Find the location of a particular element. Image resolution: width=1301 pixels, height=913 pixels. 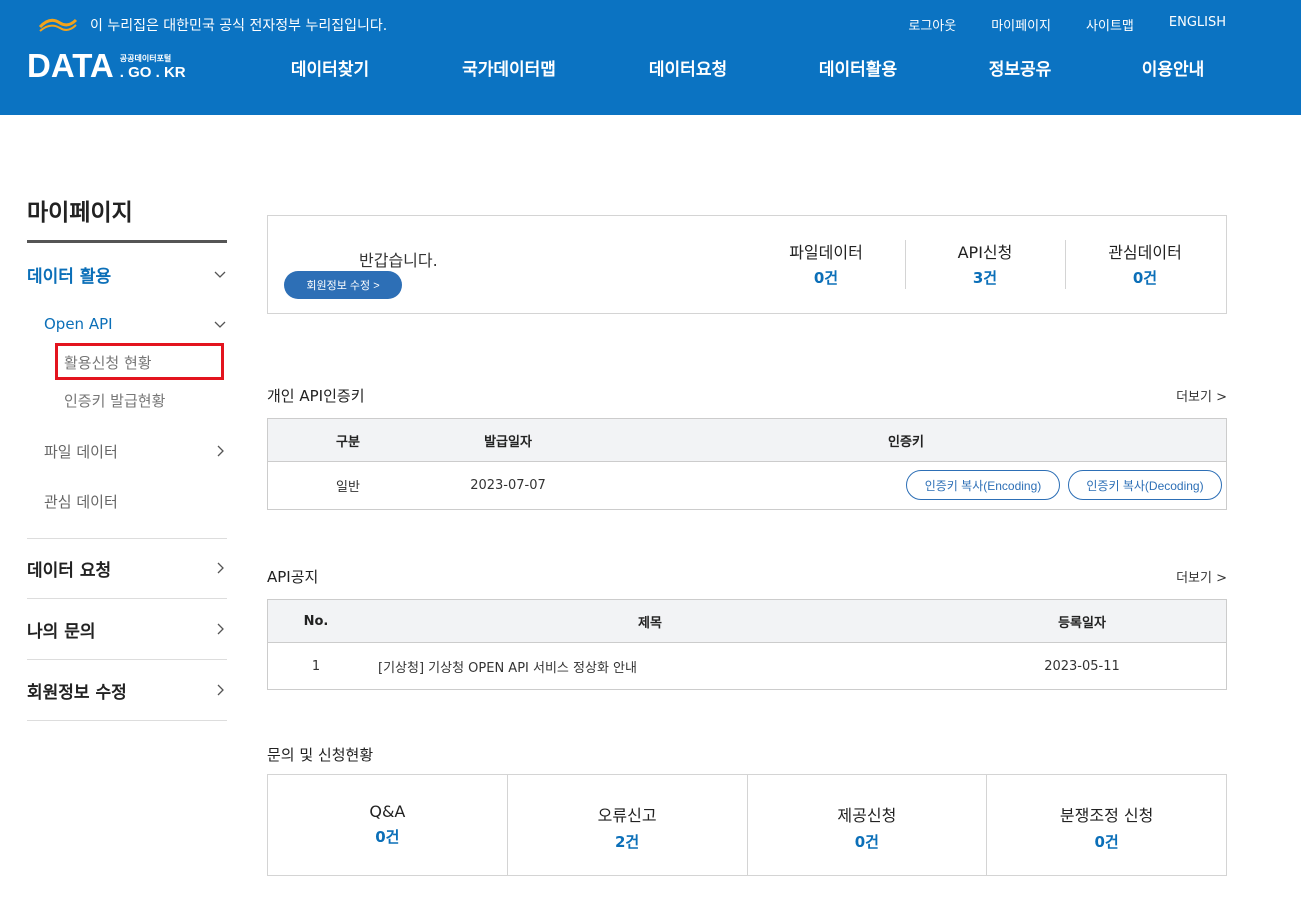

sidebar-item-data-request: 데이터 요청 is located at coordinates (127, 568).